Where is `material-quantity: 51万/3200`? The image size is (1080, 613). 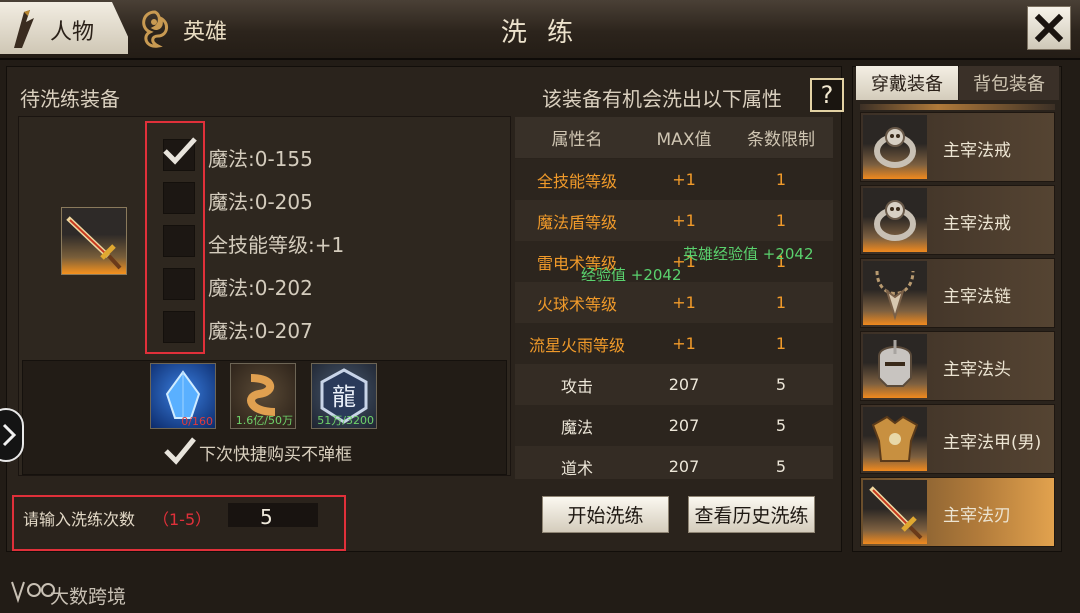
material-quantity: 51万/3200 is located at coordinates (345, 420).